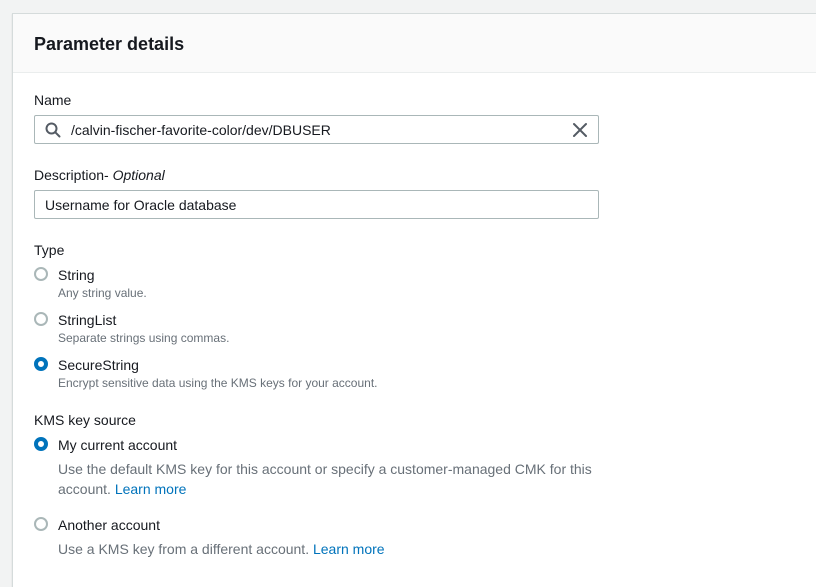  I want to click on radio-description: Separate strings using commas., so click(144, 338).